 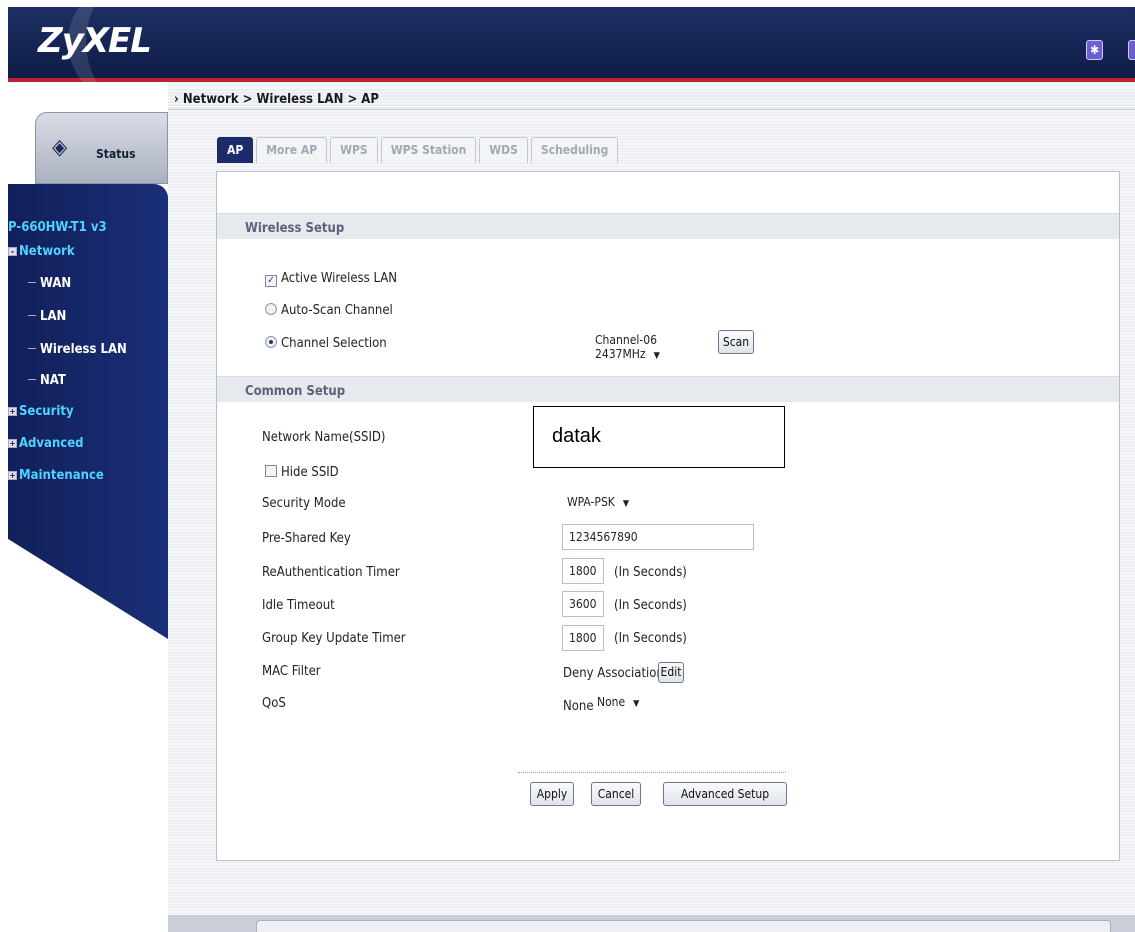 I want to click on tab-scheduling: Scheduling, so click(x=574, y=150).